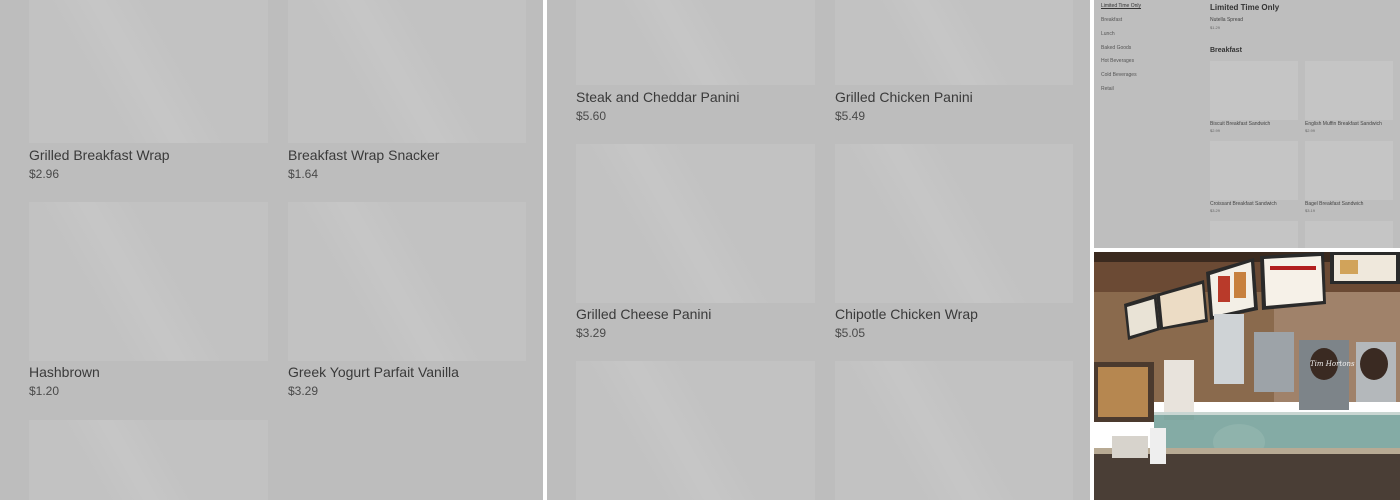 The height and width of the screenshot is (500, 1400). Describe the element at coordinates (643, 314) in the screenshot. I see `item-name: Grilled Cheese Panini` at that location.